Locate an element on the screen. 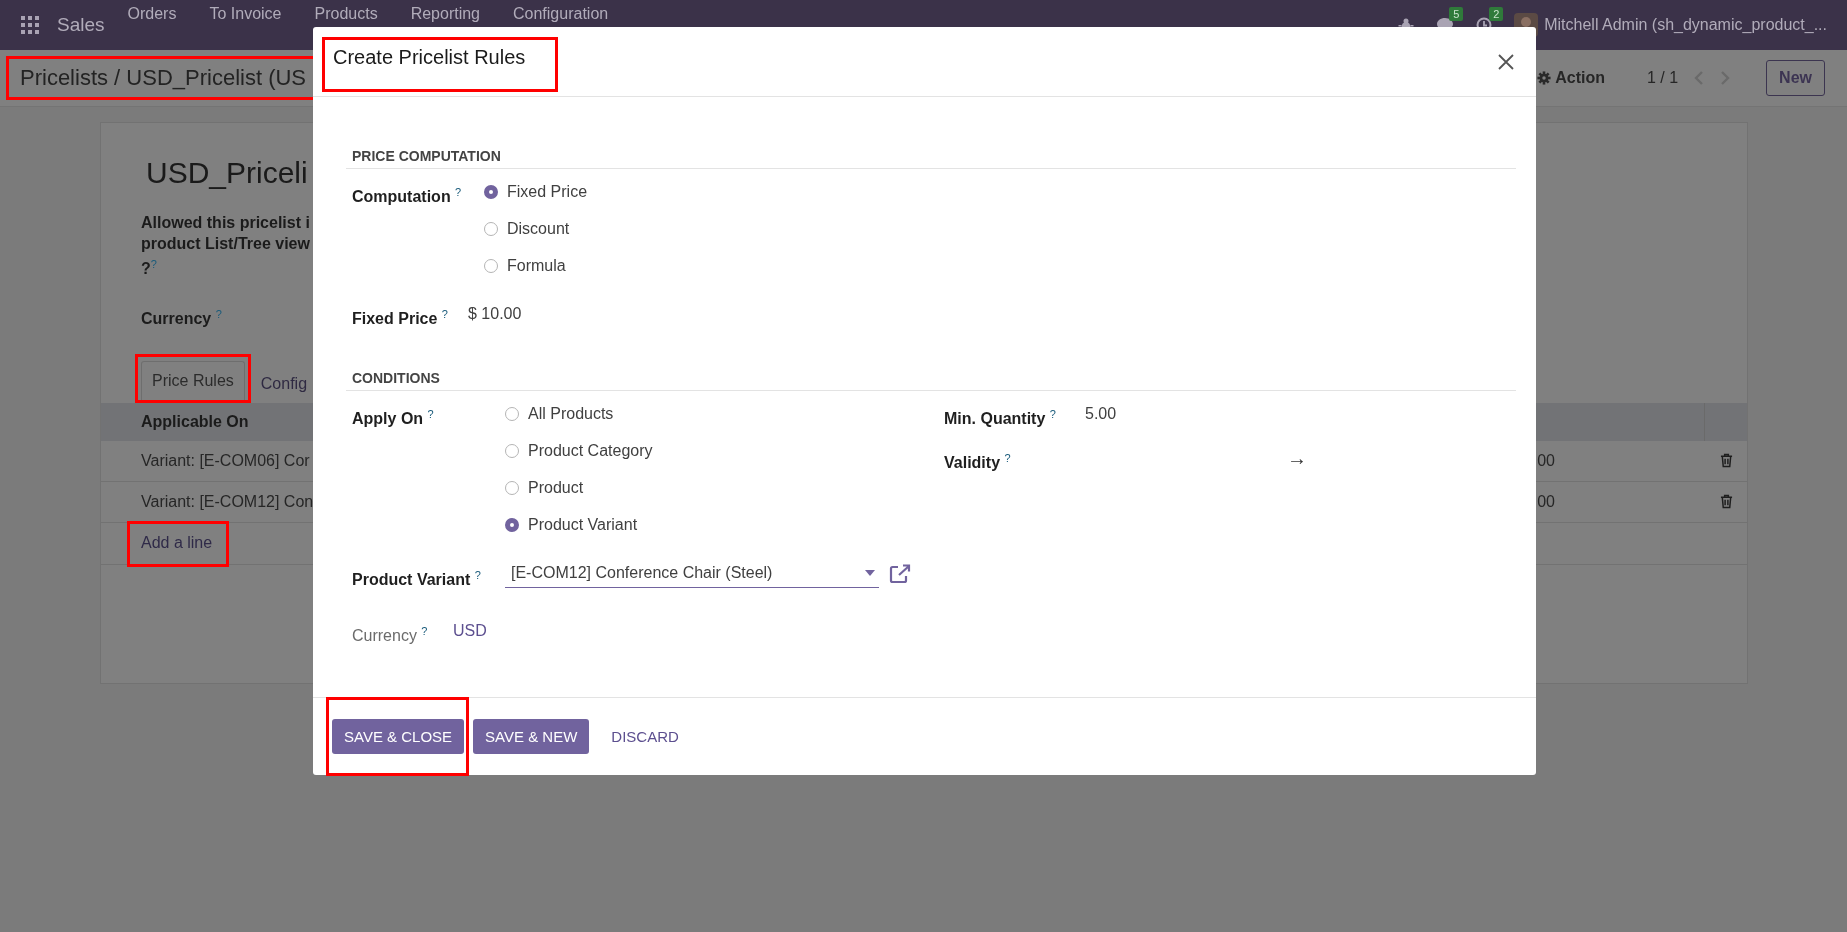  caret-icon is located at coordinates (870, 573).